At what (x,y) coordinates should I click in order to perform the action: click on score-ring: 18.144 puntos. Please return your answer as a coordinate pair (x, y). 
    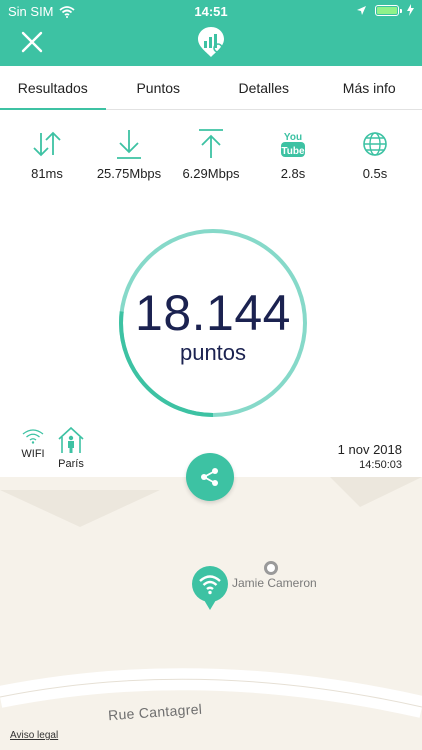
    Looking at the image, I should click on (213, 323).